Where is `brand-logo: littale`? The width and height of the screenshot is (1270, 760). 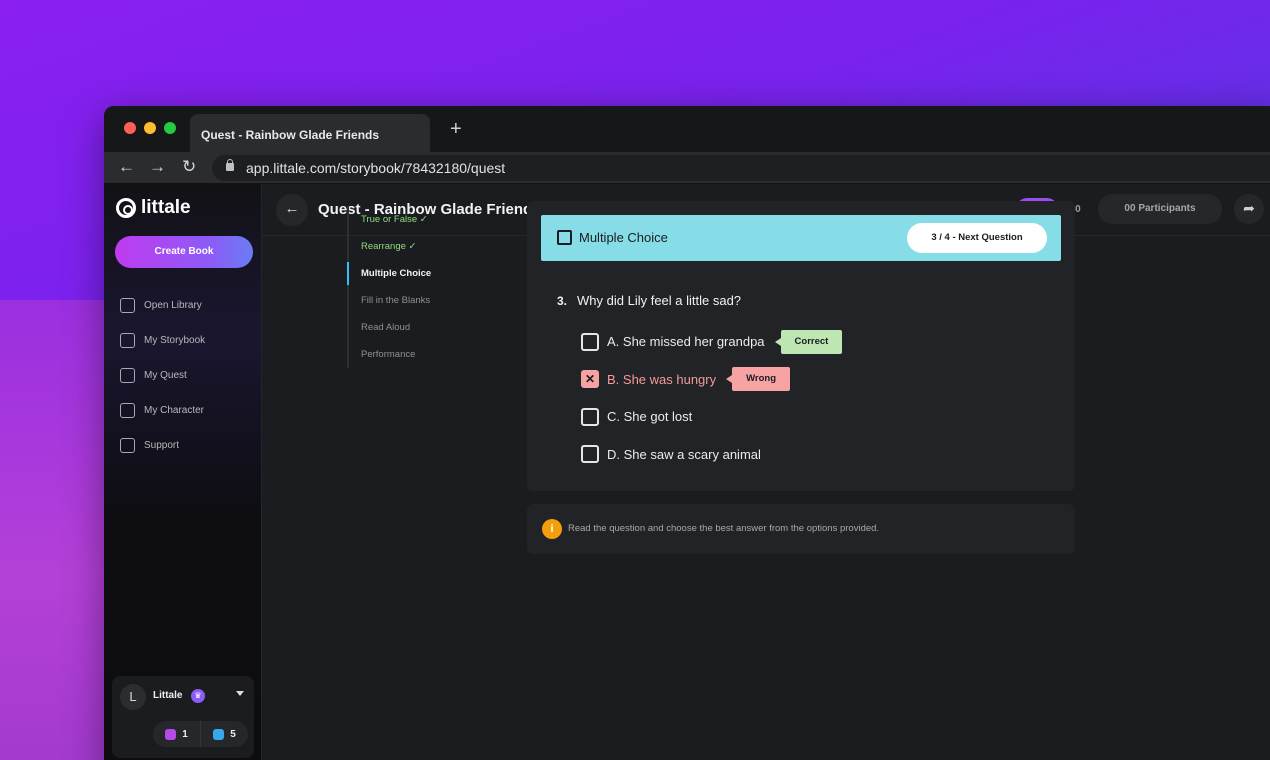 brand-logo: littale is located at coordinates (153, 208).